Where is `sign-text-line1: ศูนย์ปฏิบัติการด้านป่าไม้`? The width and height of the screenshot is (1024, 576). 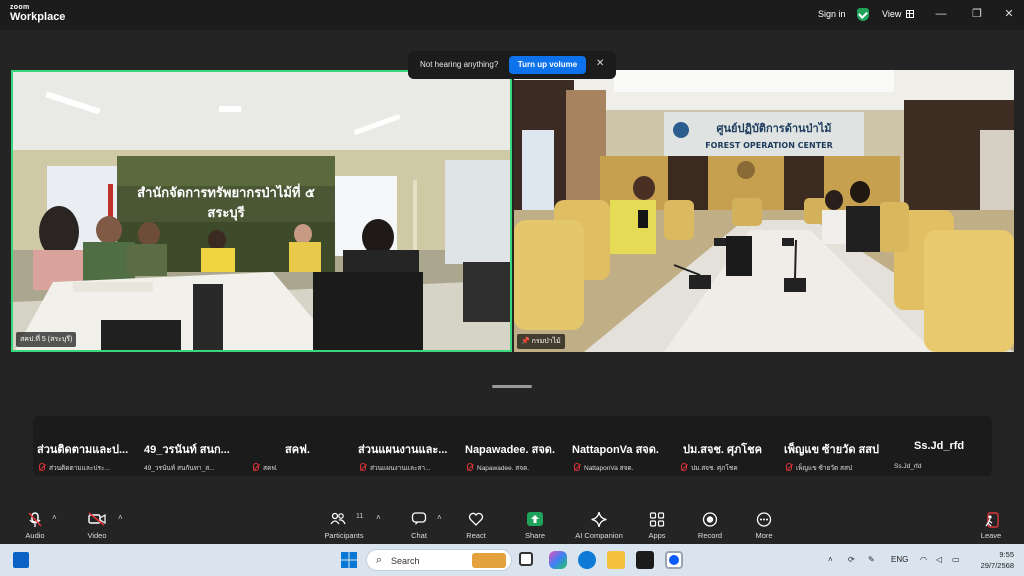 sign-text-line1: ศูนย์ปฏิบัติการด้านป่าไม้ is located at coordinates (774, 128).